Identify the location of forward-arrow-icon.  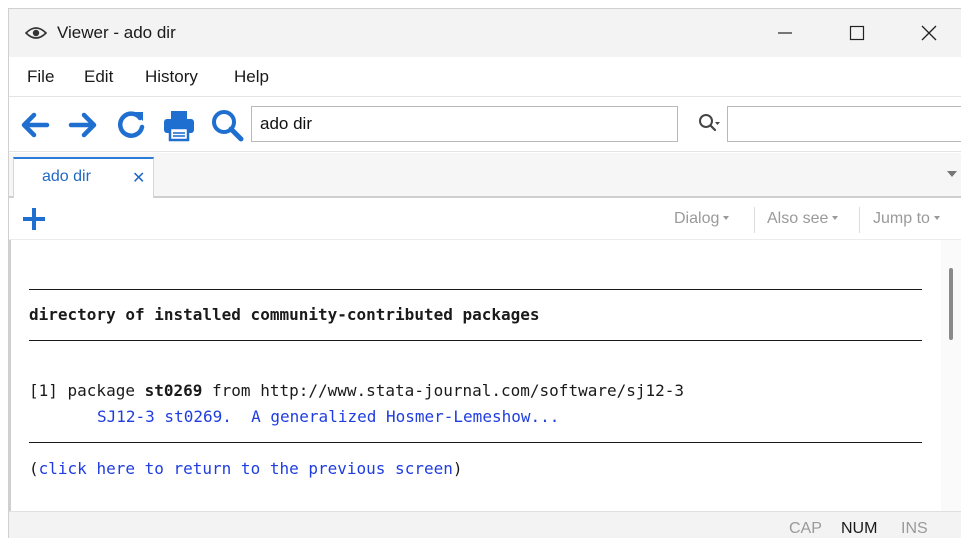
(83, 125).